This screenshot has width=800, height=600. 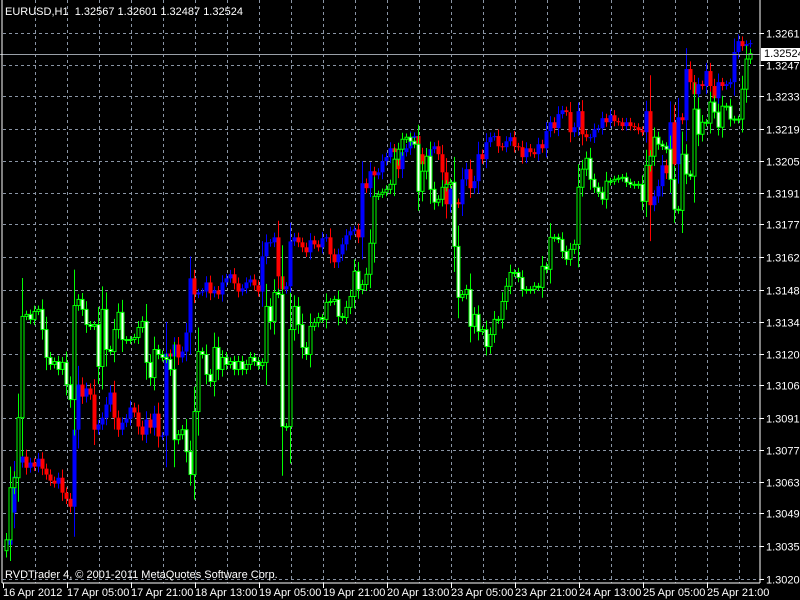 What do you see at coordinates (226, 593) in the screenshot?
I see `time-tick-label: 18 Apr 13:00` at bounding box center [226, 593].